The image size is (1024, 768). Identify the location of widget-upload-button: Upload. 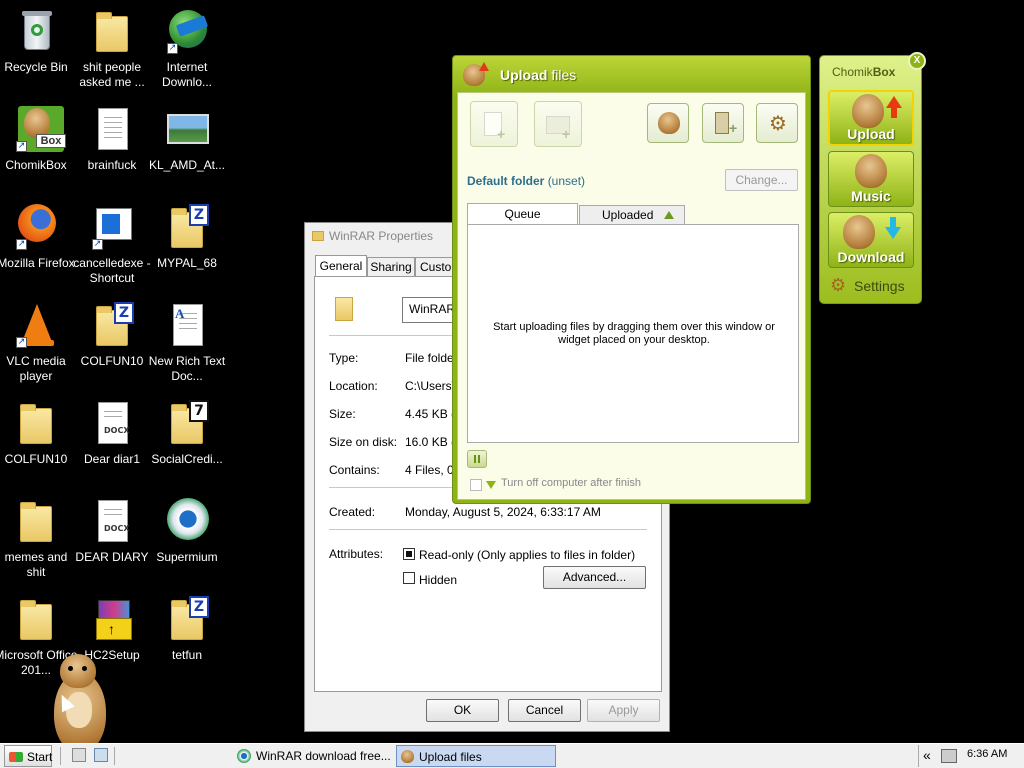
(871, 118).